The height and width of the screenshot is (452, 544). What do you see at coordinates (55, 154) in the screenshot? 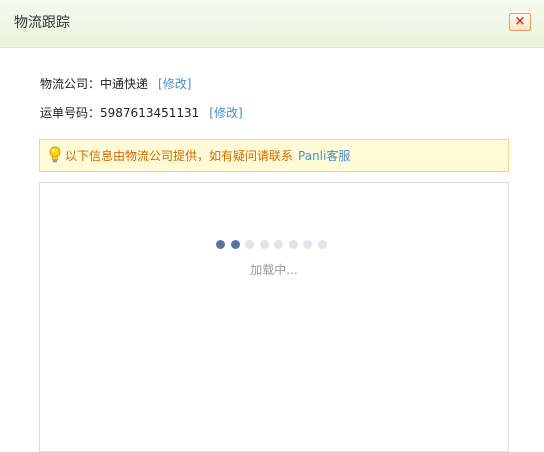
I see `lightbulb-icon` at bounding box center [55, 154].